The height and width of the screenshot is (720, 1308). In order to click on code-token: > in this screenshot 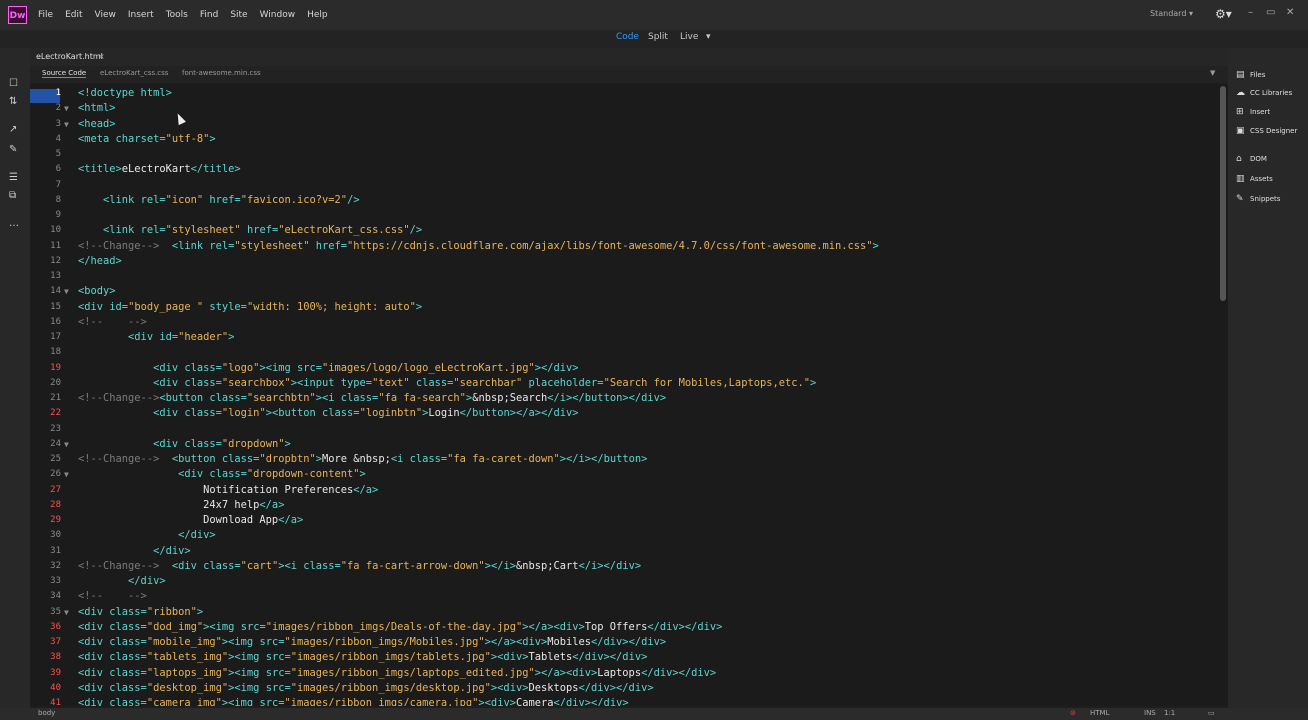, I will do `click(362, 474)`.